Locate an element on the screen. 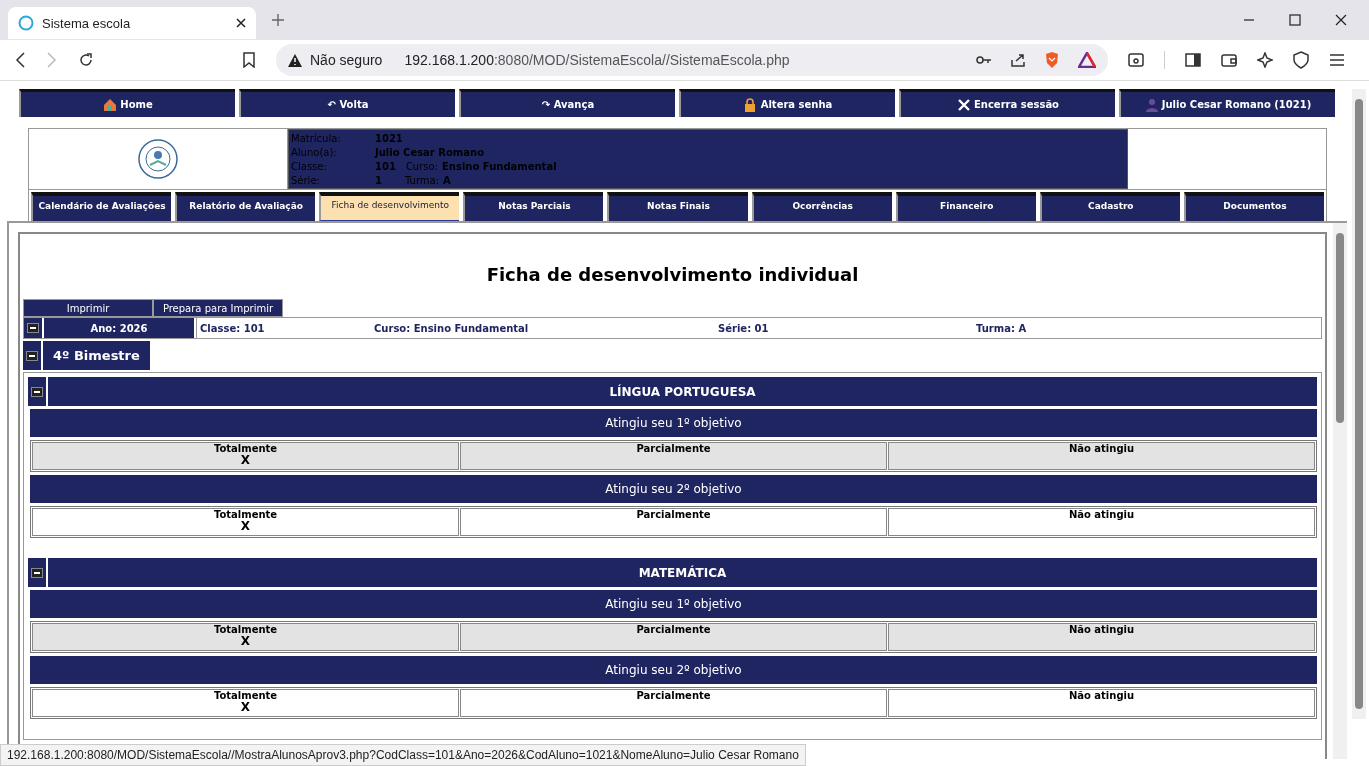  print-button: Imprimir is located at coordinates (88, 308).